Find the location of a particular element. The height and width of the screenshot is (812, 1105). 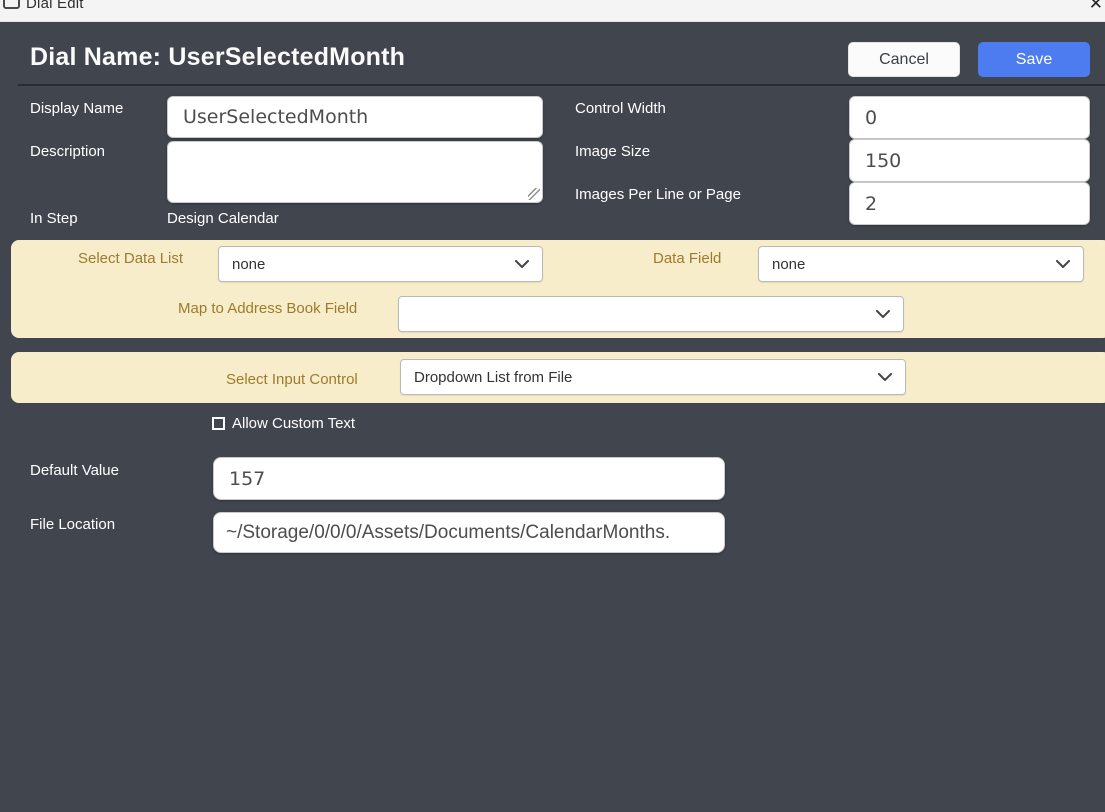

data-field-dropdown: none is located at coordinates (921, 264).